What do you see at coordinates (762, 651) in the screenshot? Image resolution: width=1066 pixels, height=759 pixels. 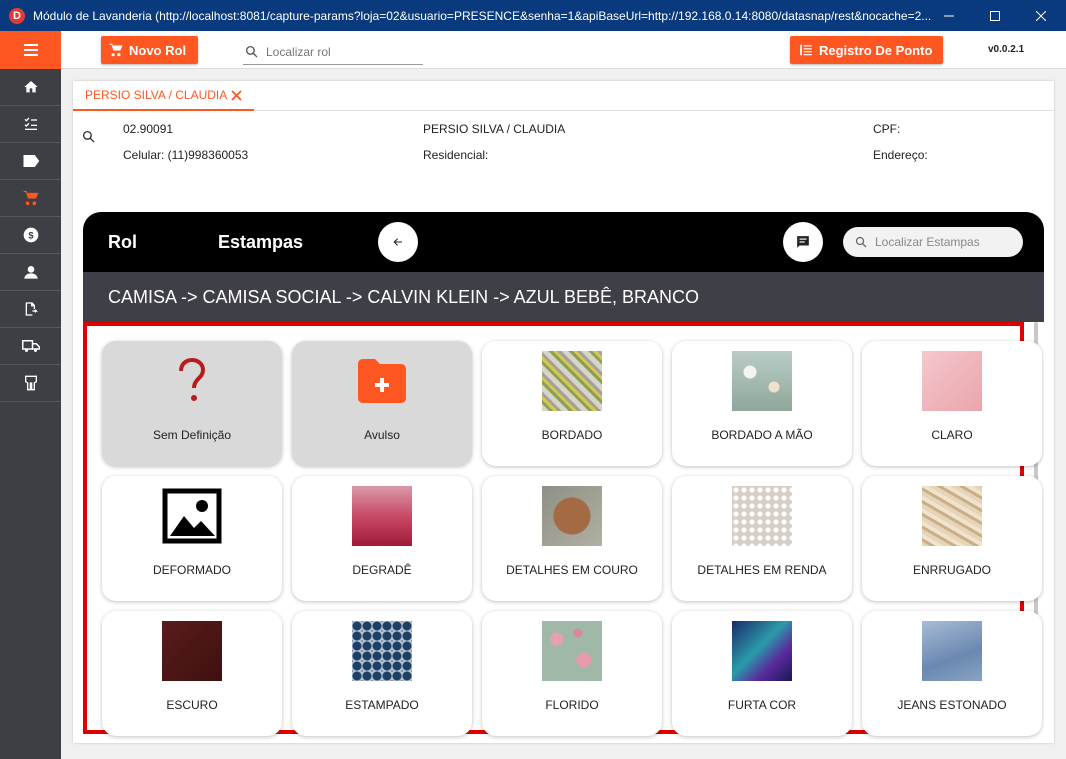 I see `furta-cor-image` at bounding box center [762, 651].